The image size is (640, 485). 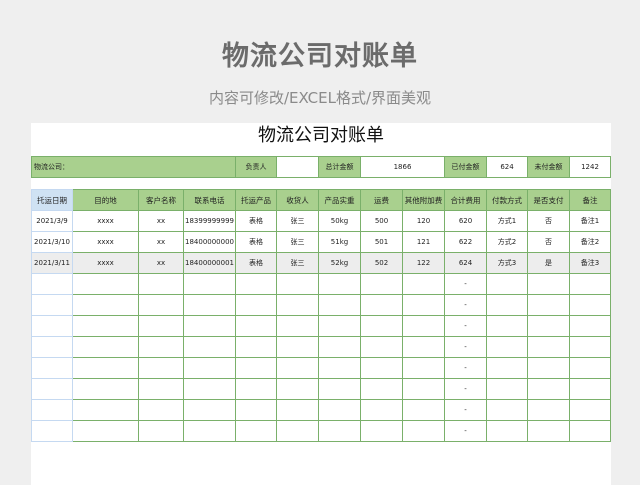 I want to click on total-amount-value: 1866, so click(x=402, y=167).